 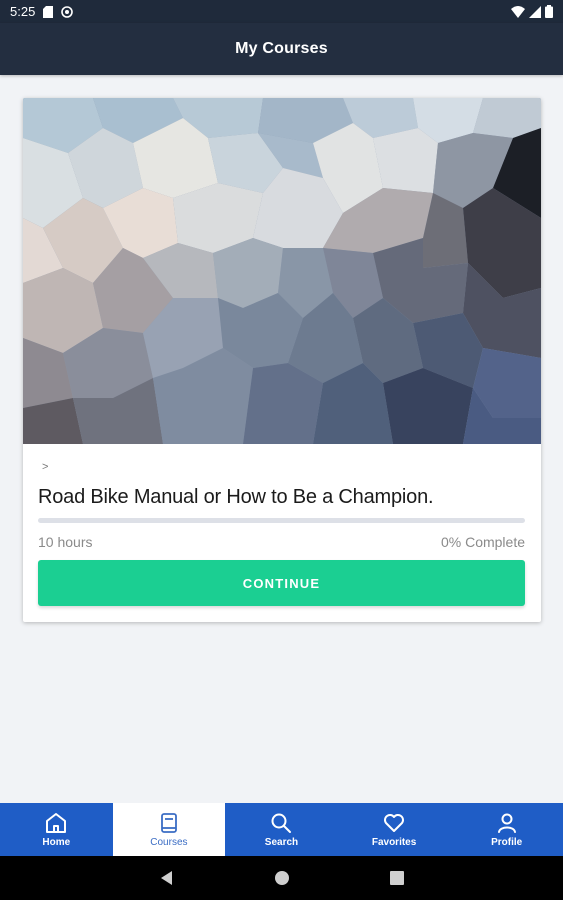 I want to click on sd-card-icon, so click(x=48, y=11).